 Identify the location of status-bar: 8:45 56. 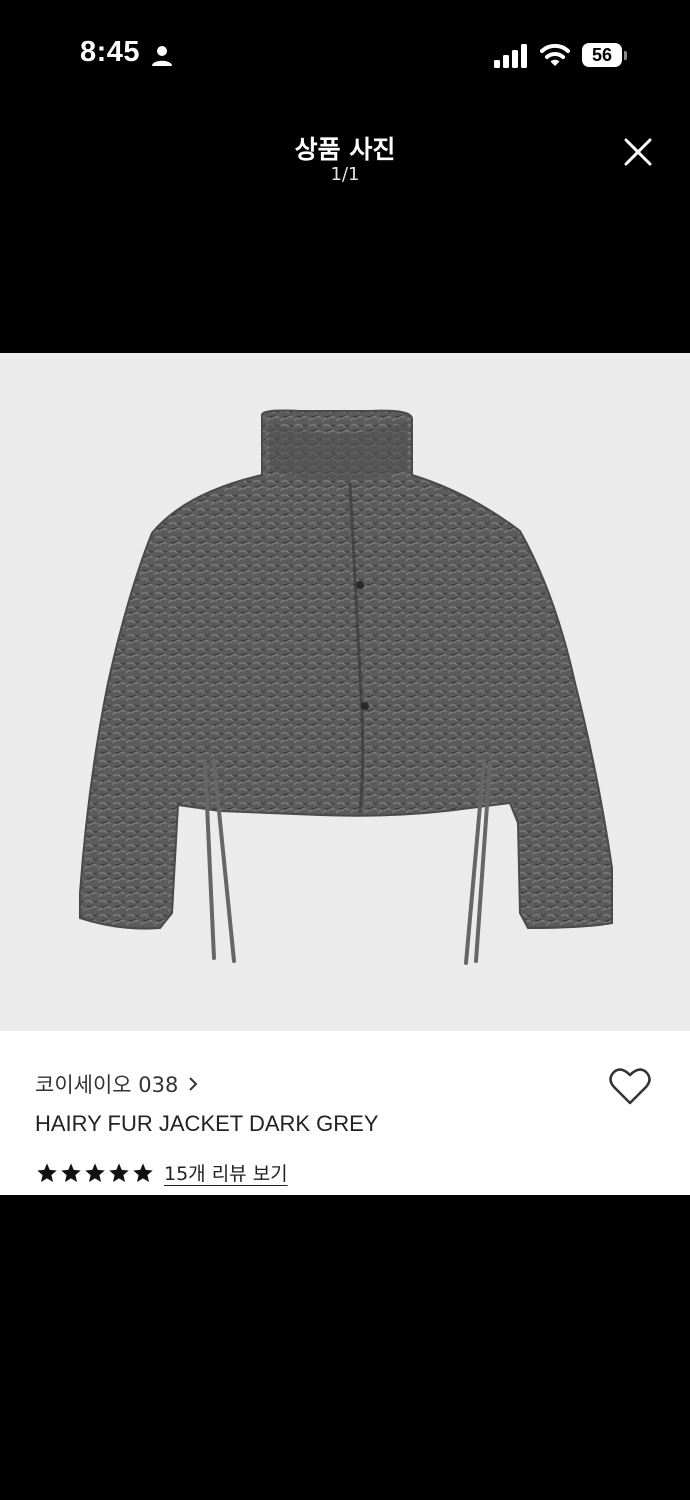
(345, 55).